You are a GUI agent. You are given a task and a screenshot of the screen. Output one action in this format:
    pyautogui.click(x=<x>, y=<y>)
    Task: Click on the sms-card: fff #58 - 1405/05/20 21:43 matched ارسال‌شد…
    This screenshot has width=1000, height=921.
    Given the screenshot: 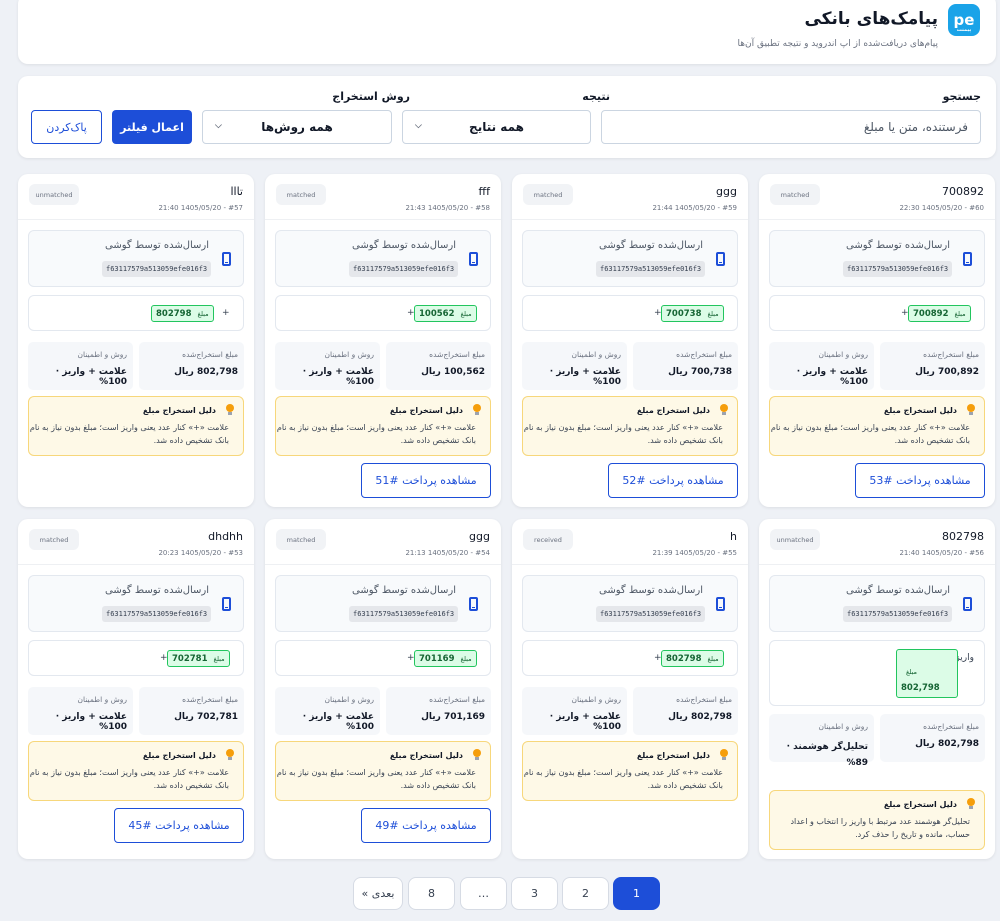 What is the action you would take?
    pyautogui.click(x=383, y=340)
    